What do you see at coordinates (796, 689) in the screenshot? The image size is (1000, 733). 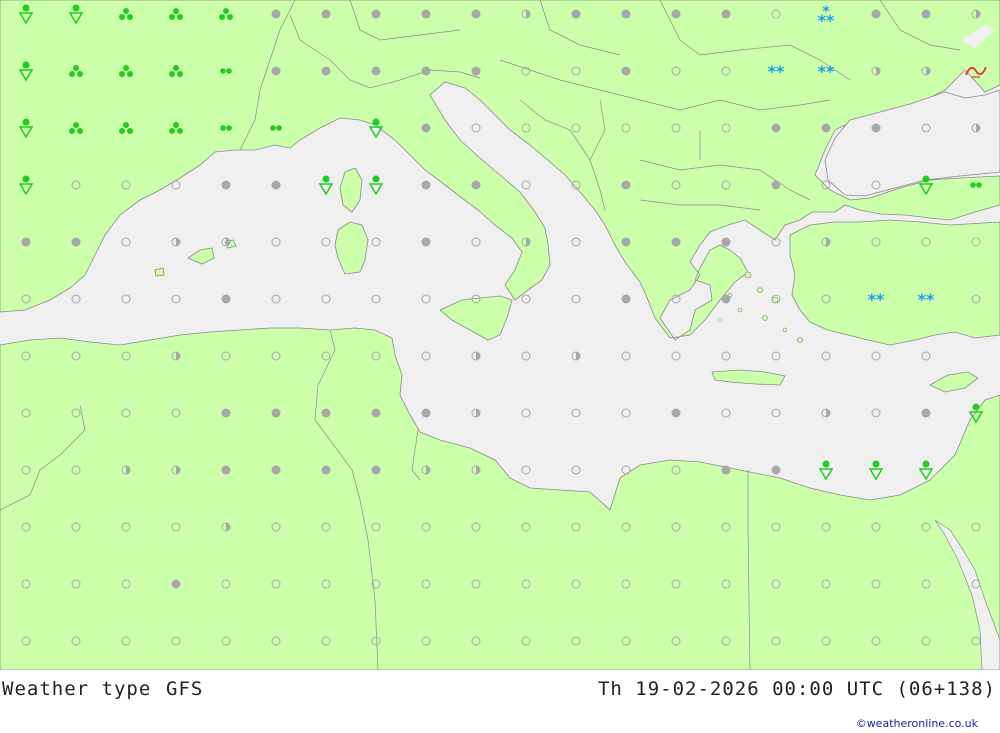 I see `forecast-datetime: Th 19-02-2026 00:00 UTC (06+138)` at bounding box center [796, 689].